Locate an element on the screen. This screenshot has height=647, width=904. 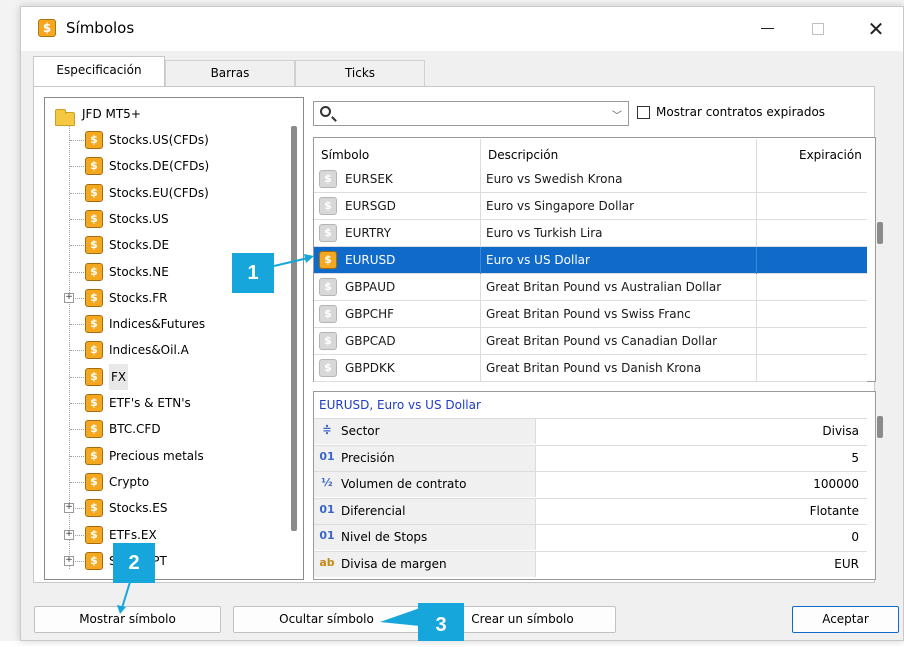
folder-icon is located at coordinates (65, 117).